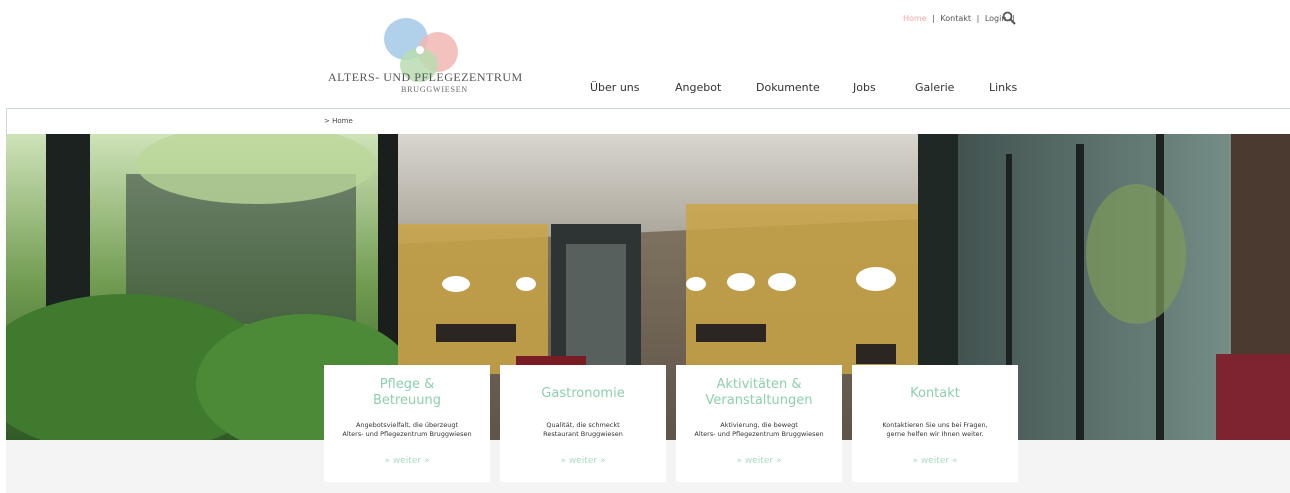  What do you see at coordinates (698, 87) in the screenshot?
I see `nav-item-angebot: Angebot` at bounding box center [698, 87].